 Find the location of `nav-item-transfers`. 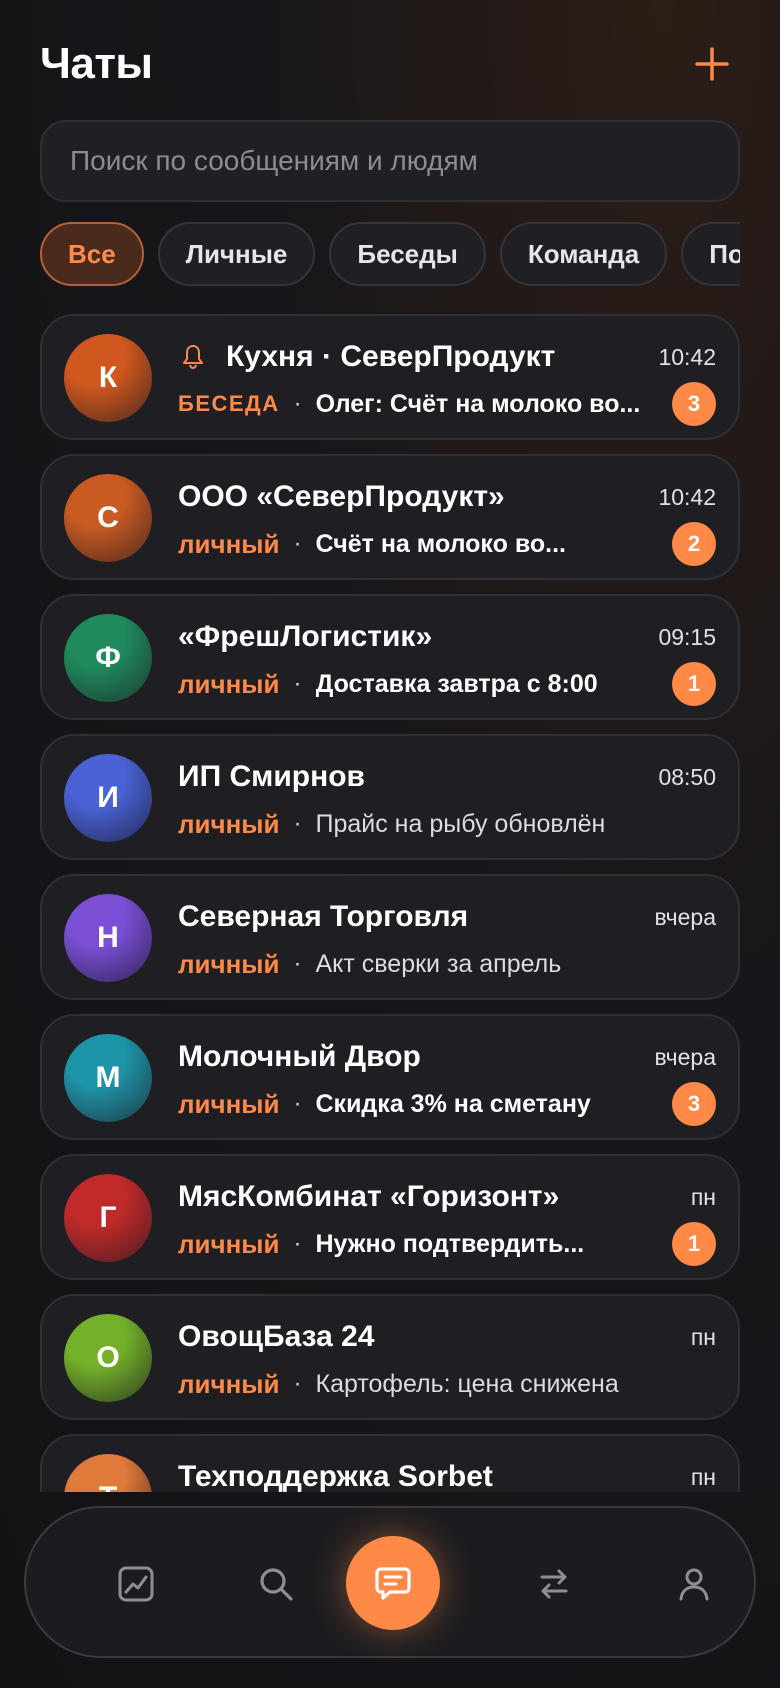

nav-item-transfers is located at coordinates (554, 1584).